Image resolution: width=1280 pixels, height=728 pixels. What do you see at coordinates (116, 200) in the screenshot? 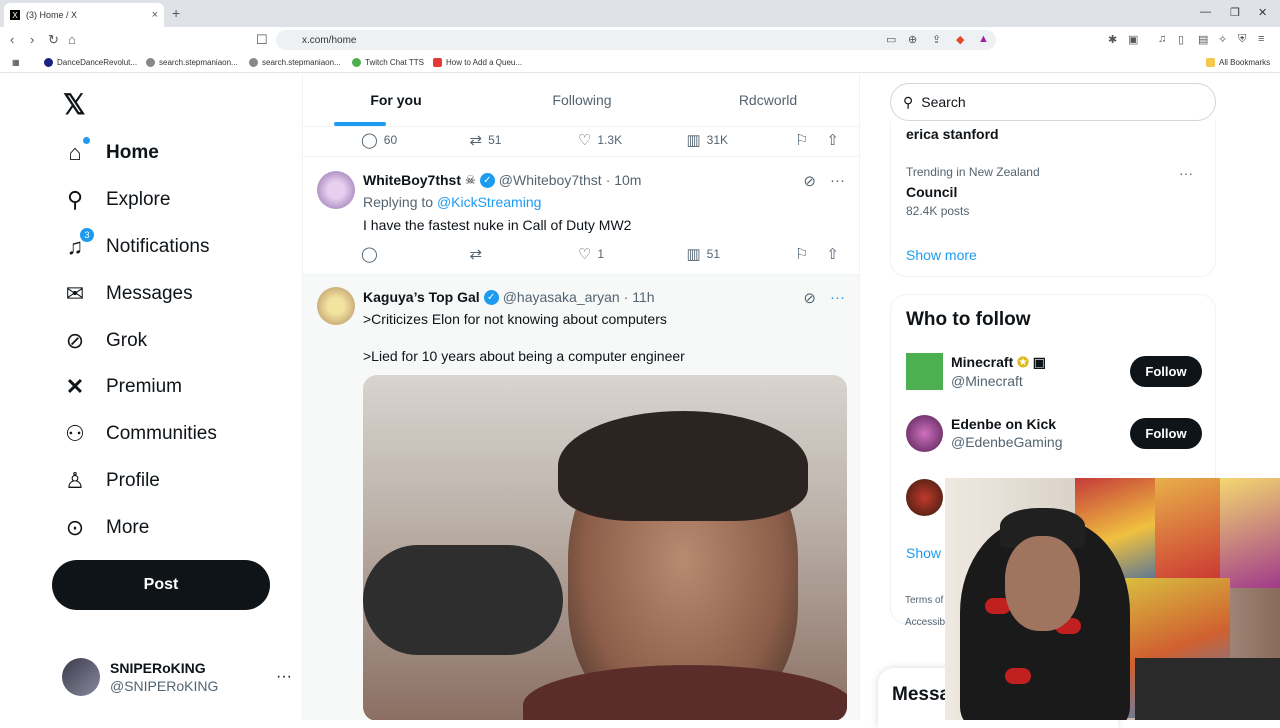
I see `nav-explore: ⚲ Explore` at bounding box center [116, 200].